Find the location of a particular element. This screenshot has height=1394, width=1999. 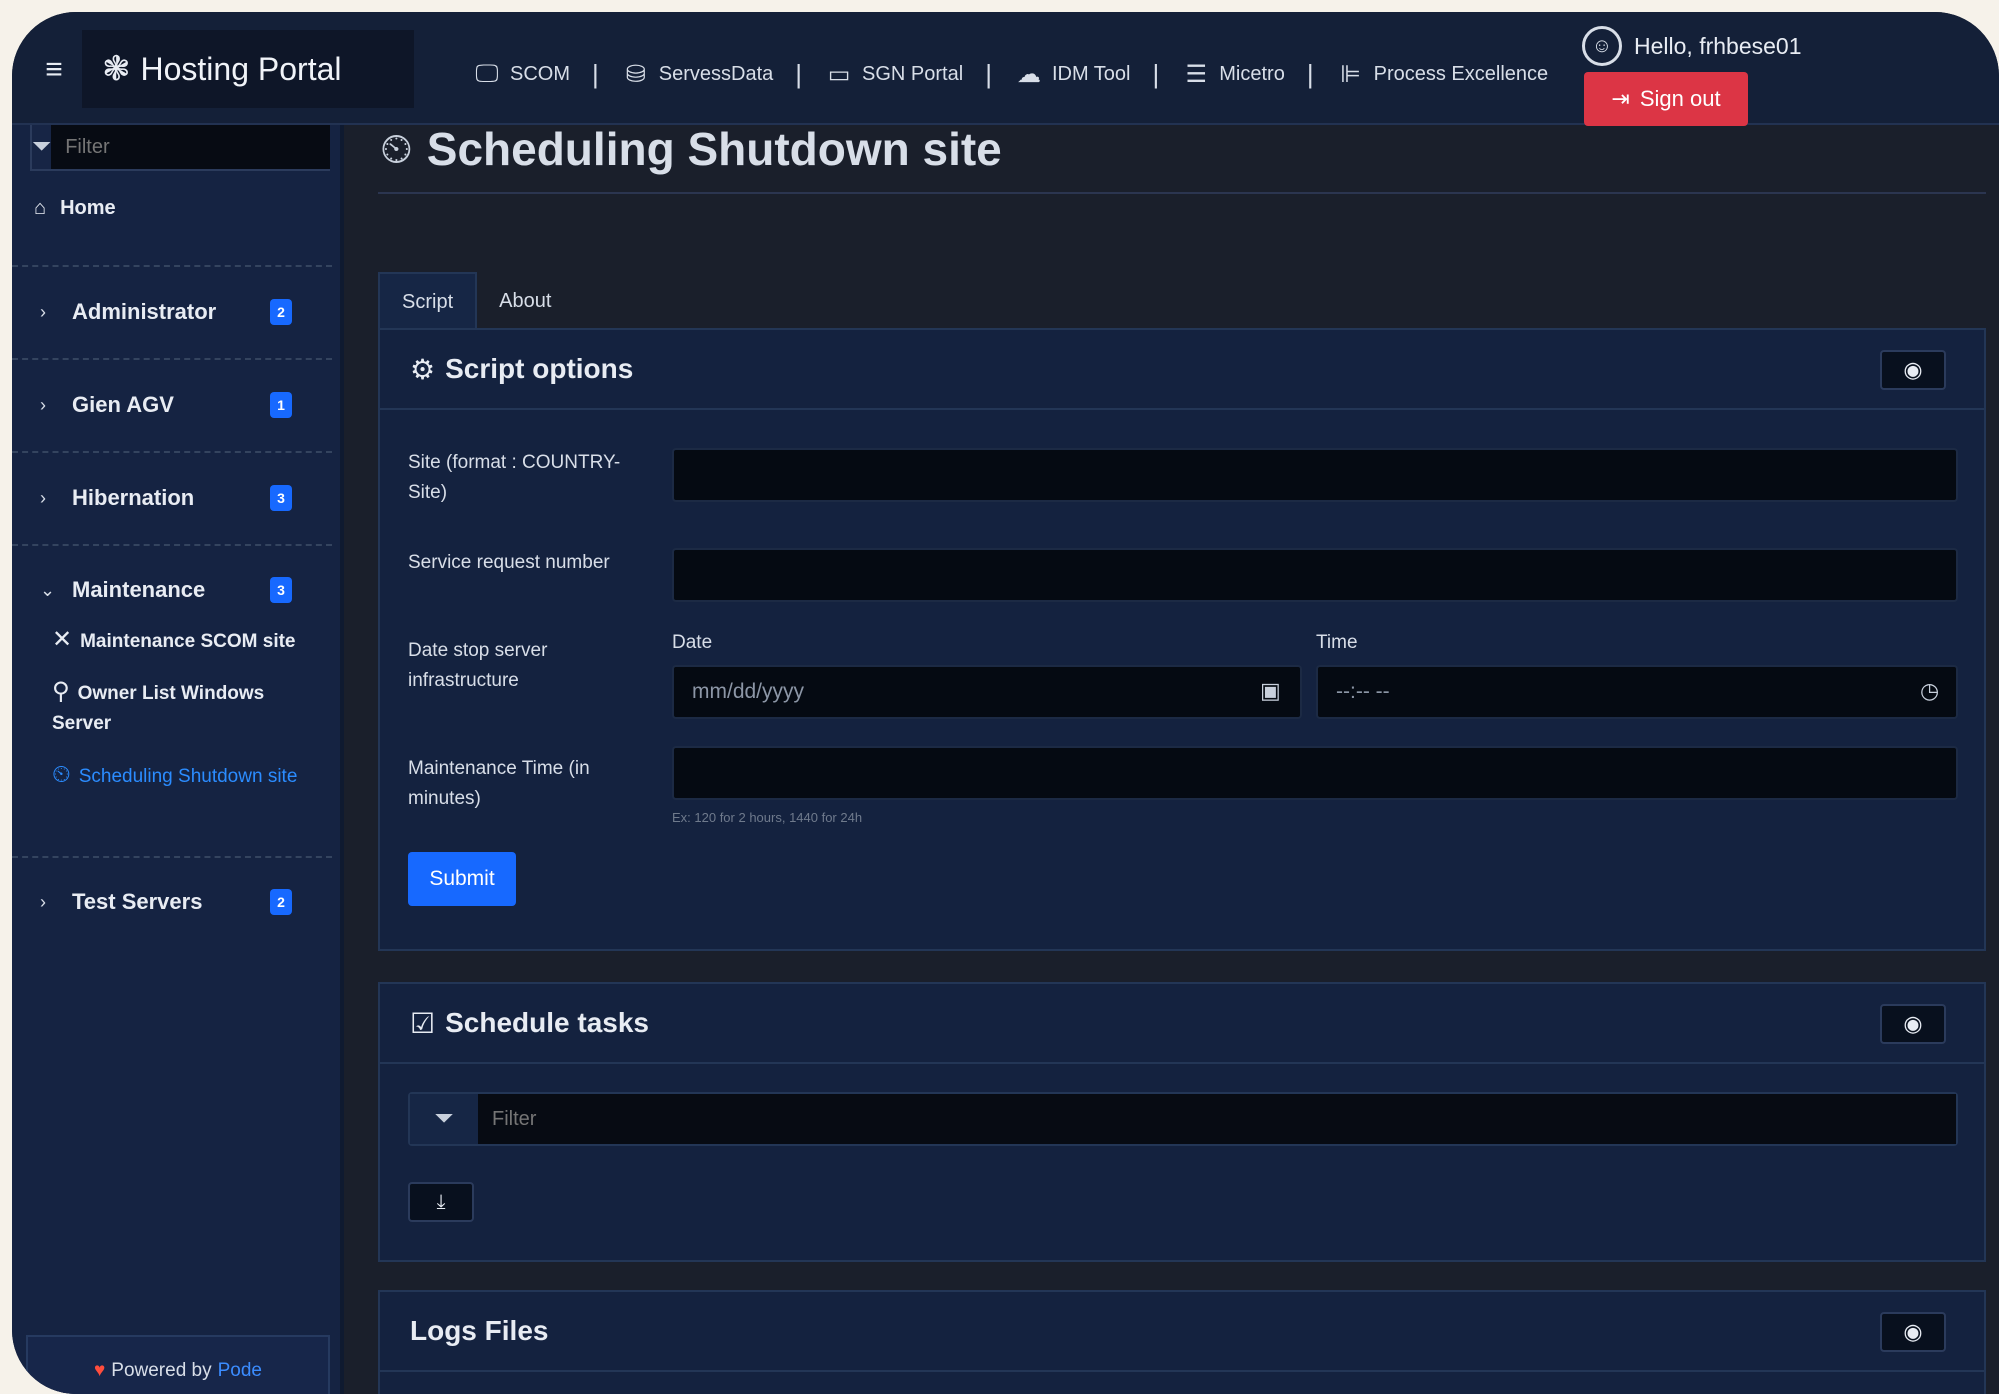

nav-item-idm-tool: ☁ IDM Tool is located at coordinates (1072, 74).